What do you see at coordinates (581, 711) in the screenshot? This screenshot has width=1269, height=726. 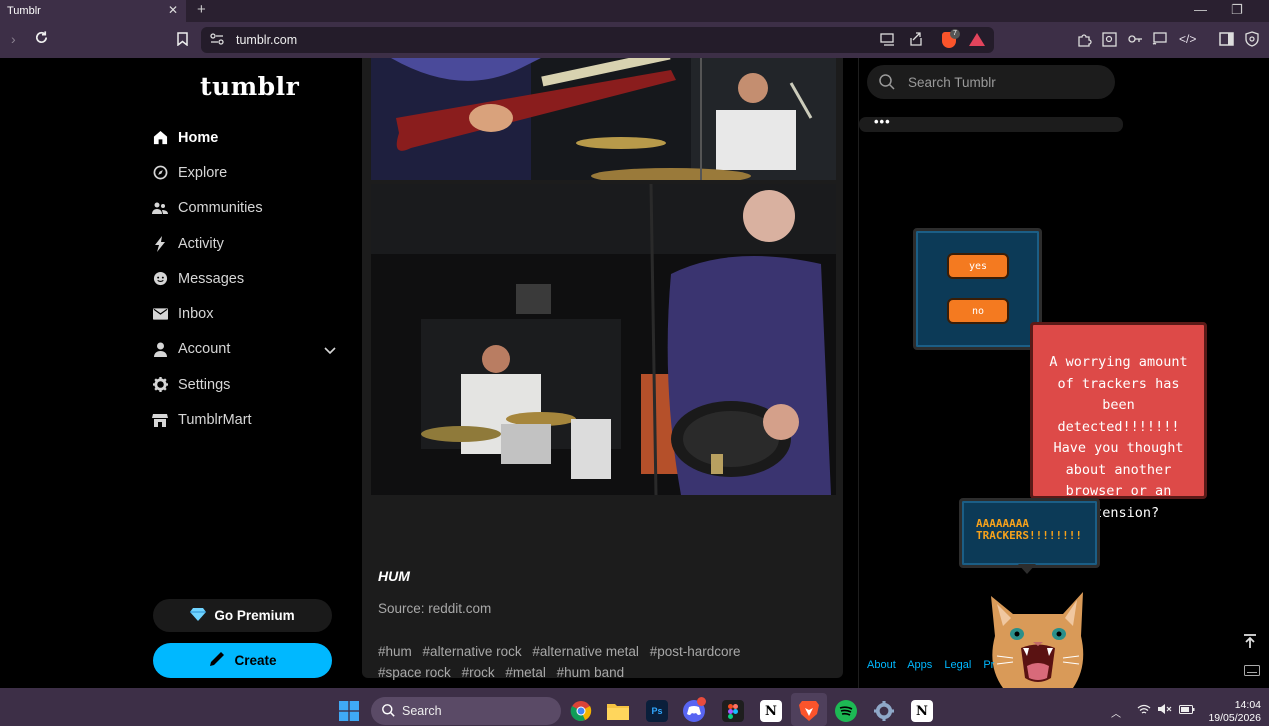 I see `chrome-icon` at bounding box center [581, 711].